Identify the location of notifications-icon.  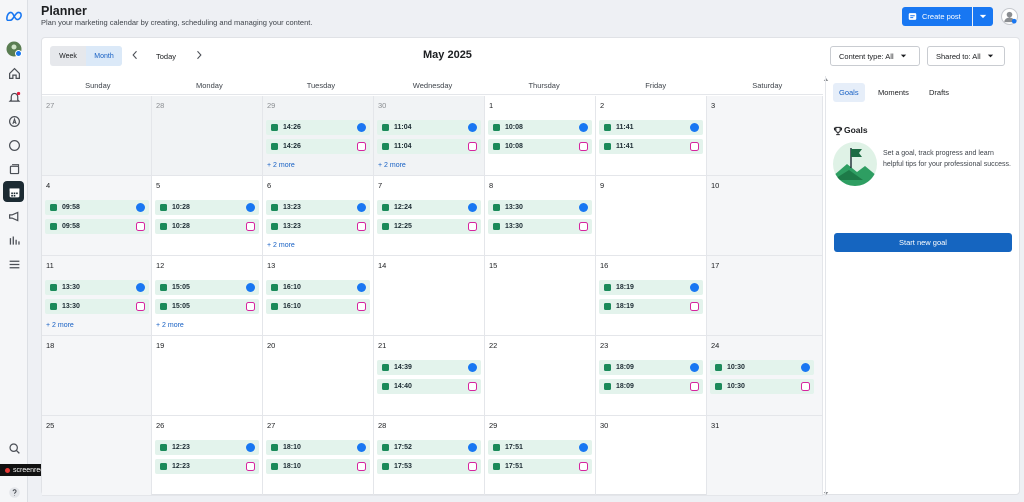
(14, 97).